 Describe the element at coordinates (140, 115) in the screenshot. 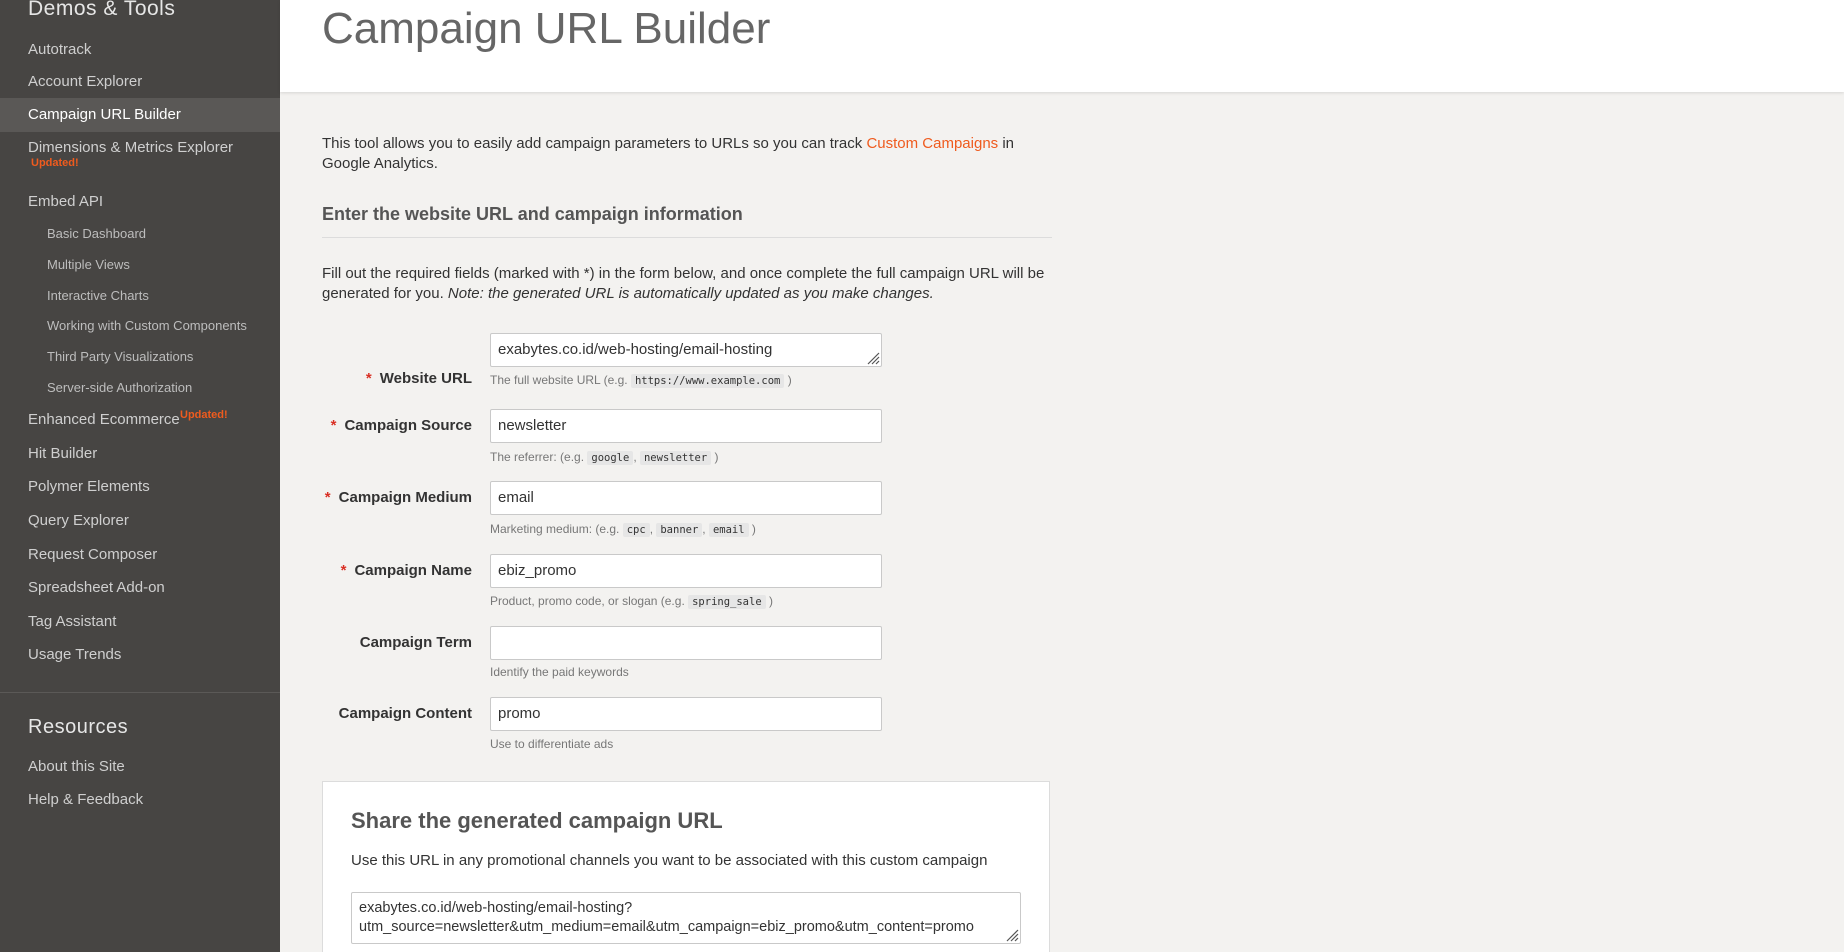

I see `sidebar-item-campaign-url-builder: Campaign URL Builder` at that location.